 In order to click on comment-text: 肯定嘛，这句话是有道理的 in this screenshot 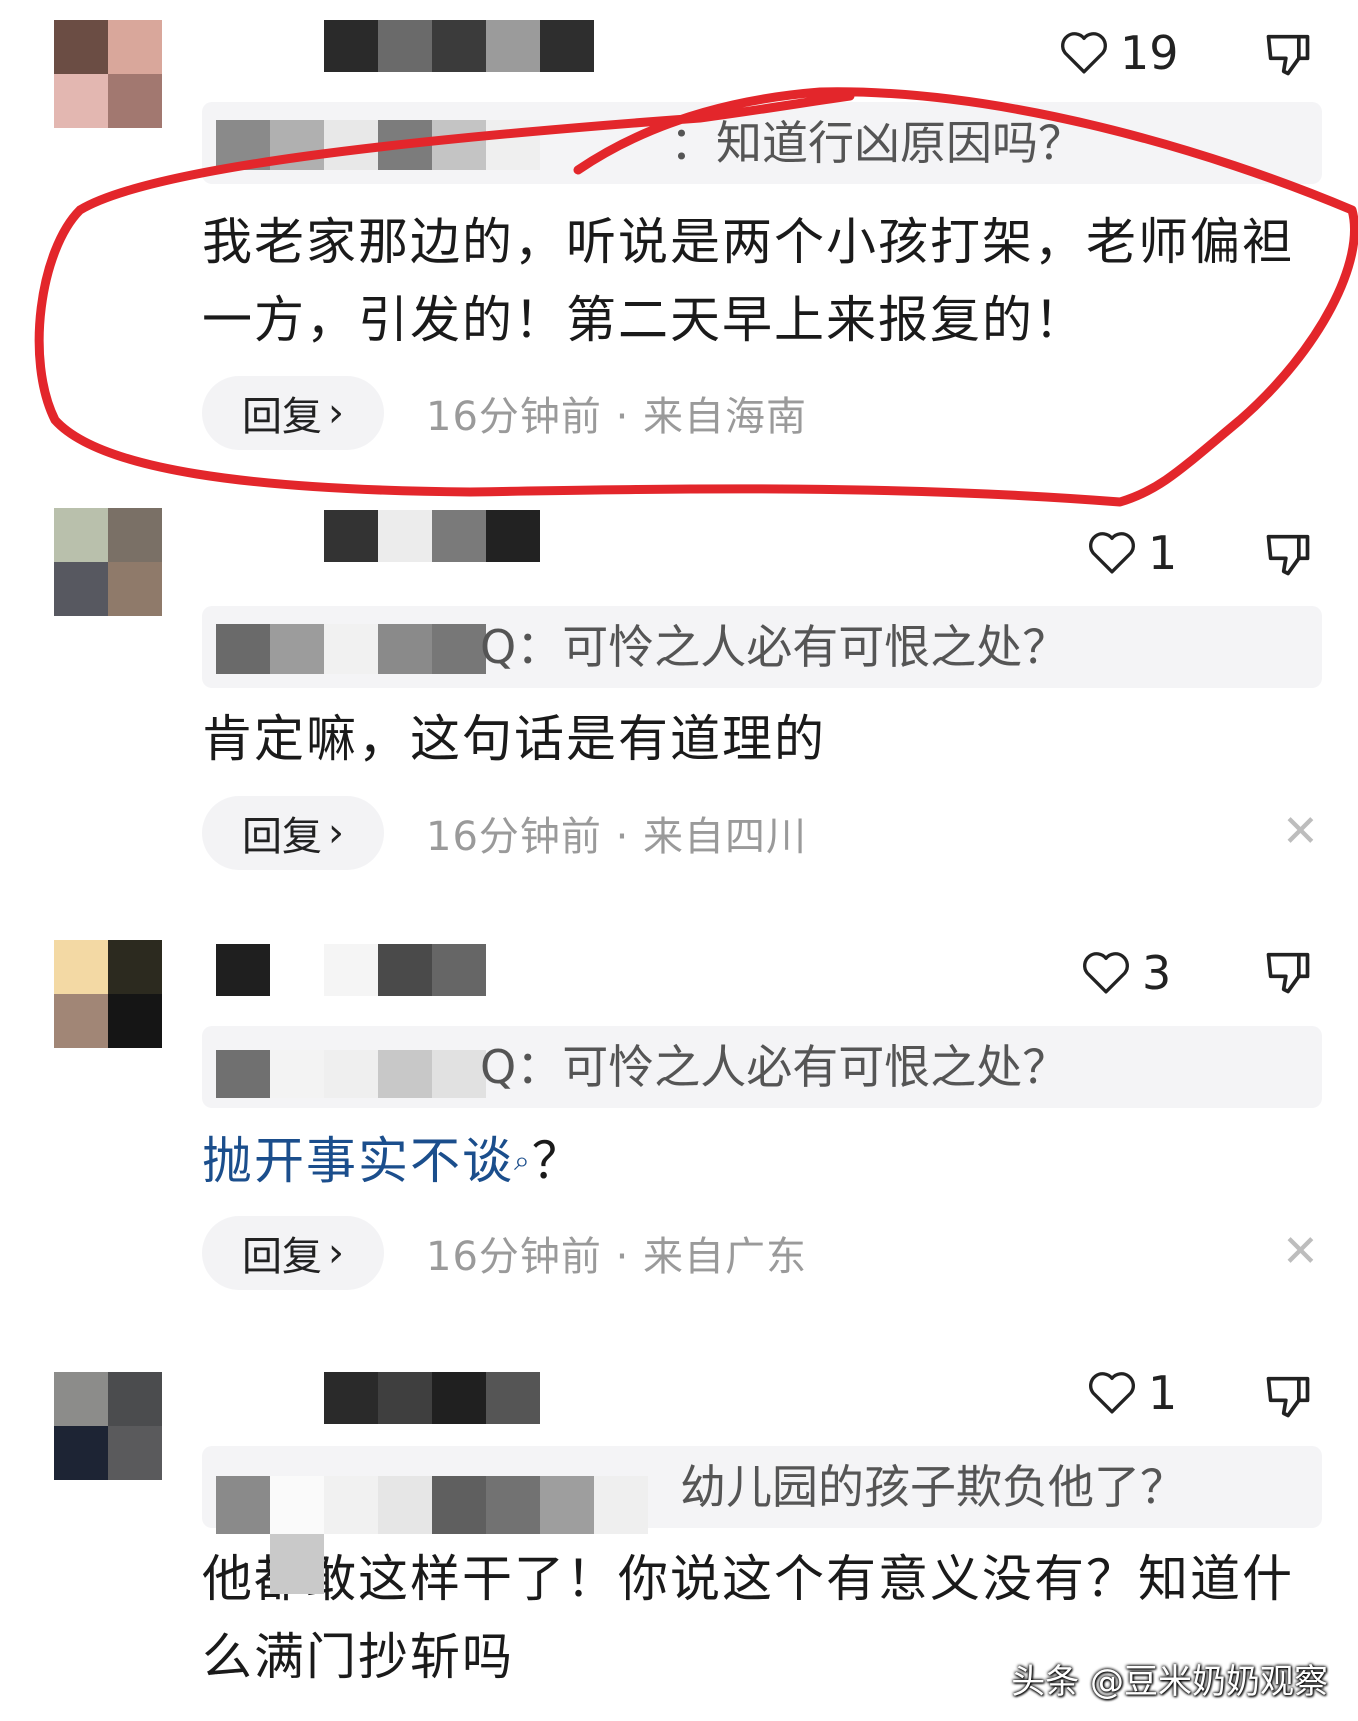, I will do `click(514, 739)`.